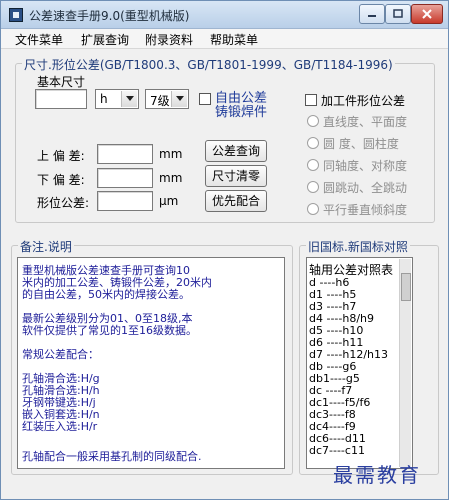 The height and width of the screenshot is (500, 449). I want to click on upper-dev-label: 上 偏 差:, so click(61, 156).